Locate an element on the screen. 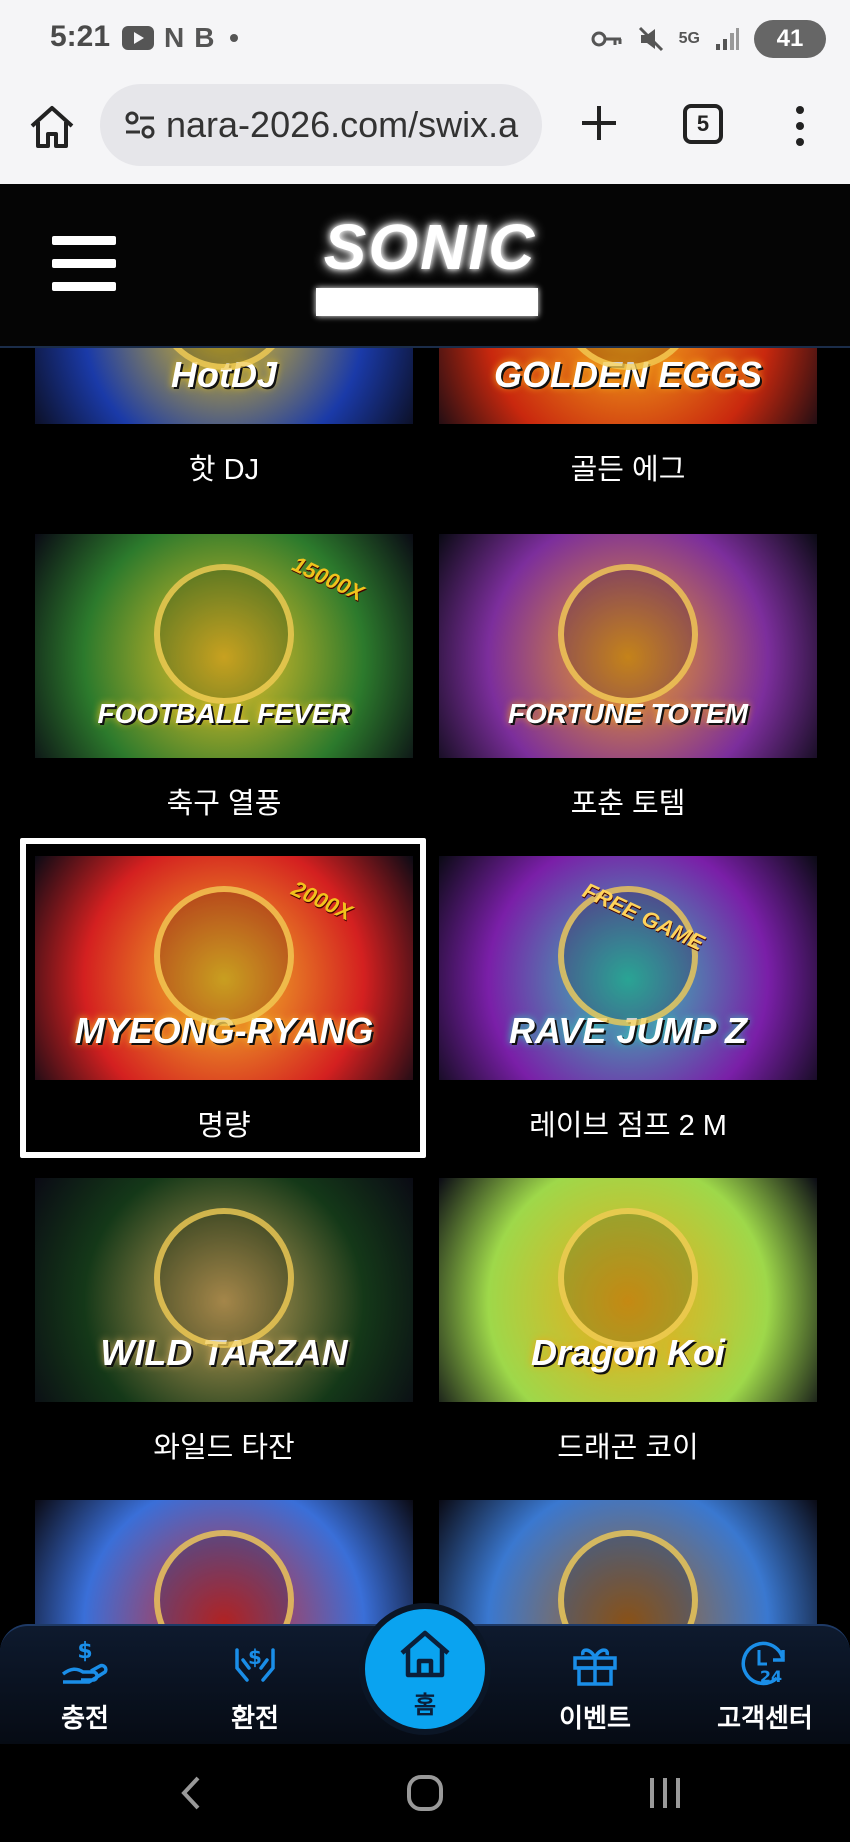 The image size is (850, 1842). game-thumbnail: HotDJ is located at coordinates (224, 386).